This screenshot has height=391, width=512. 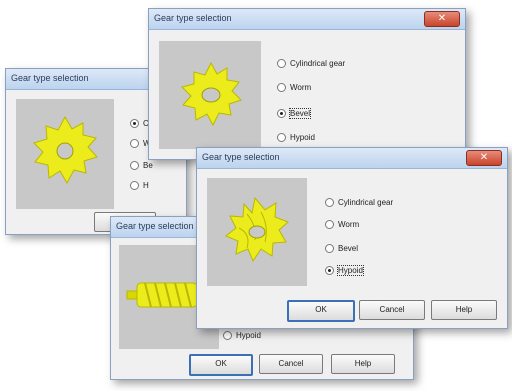 I want to click on bevel-gear-icon, so click(x=211, y=94).